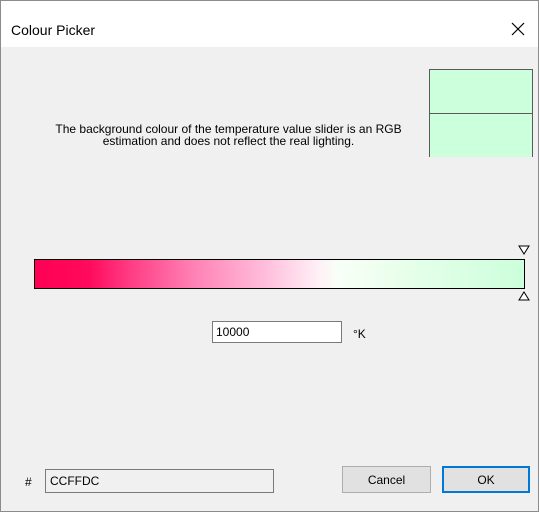 The image size is (539, 512). What do you see at coordinates (279, 274) in the screenshot?
I see `temperature-slider` at bounding box center [279, 274].